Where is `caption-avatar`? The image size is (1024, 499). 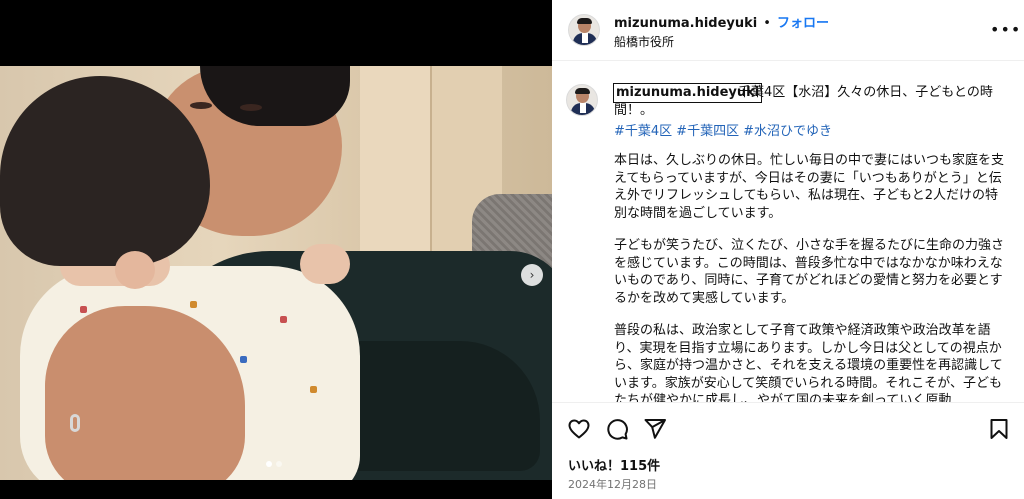 caption-avatar is located at coordinates (582, 100).